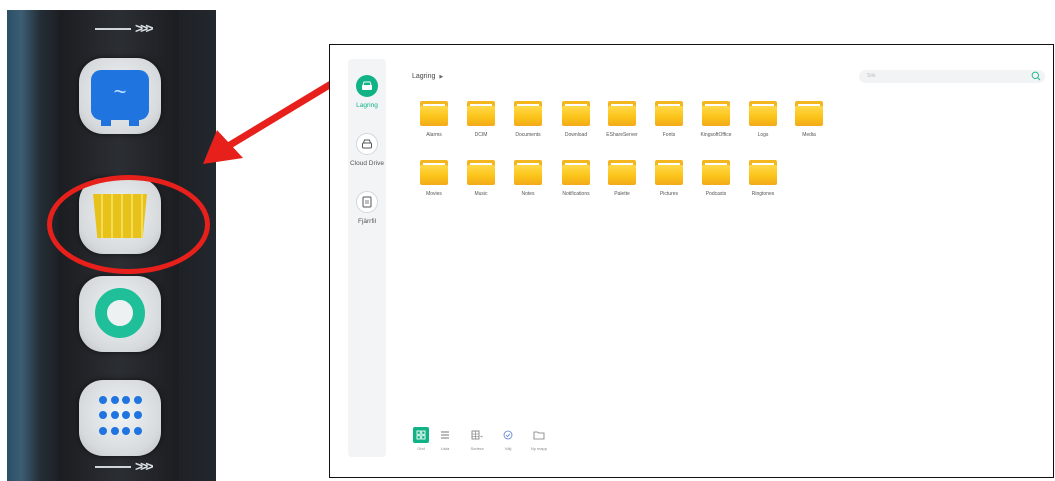 This screenshot has height=481, width=1055. What do you see at coordinates (622, 135) in the screenshot?
I see `folder-name: EShareServer` at bounding box center [622, 135].